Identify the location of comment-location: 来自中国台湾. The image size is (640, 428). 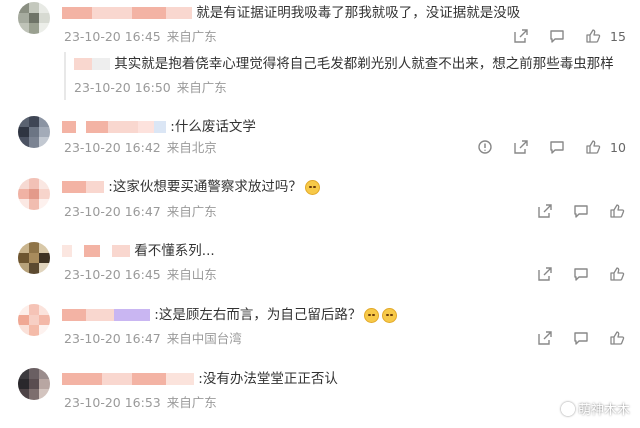
(204, 338).